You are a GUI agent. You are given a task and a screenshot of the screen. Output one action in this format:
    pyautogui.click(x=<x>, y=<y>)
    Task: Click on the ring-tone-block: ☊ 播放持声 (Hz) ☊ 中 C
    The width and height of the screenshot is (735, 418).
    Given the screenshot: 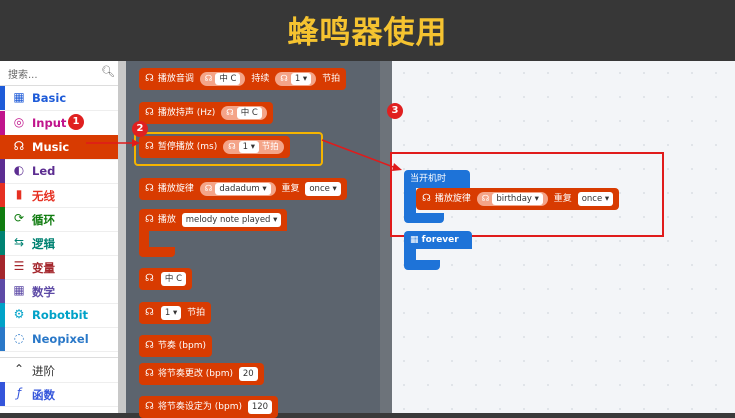 What is the action you would take?
    pyautogui.click(x=206, y=113)
    